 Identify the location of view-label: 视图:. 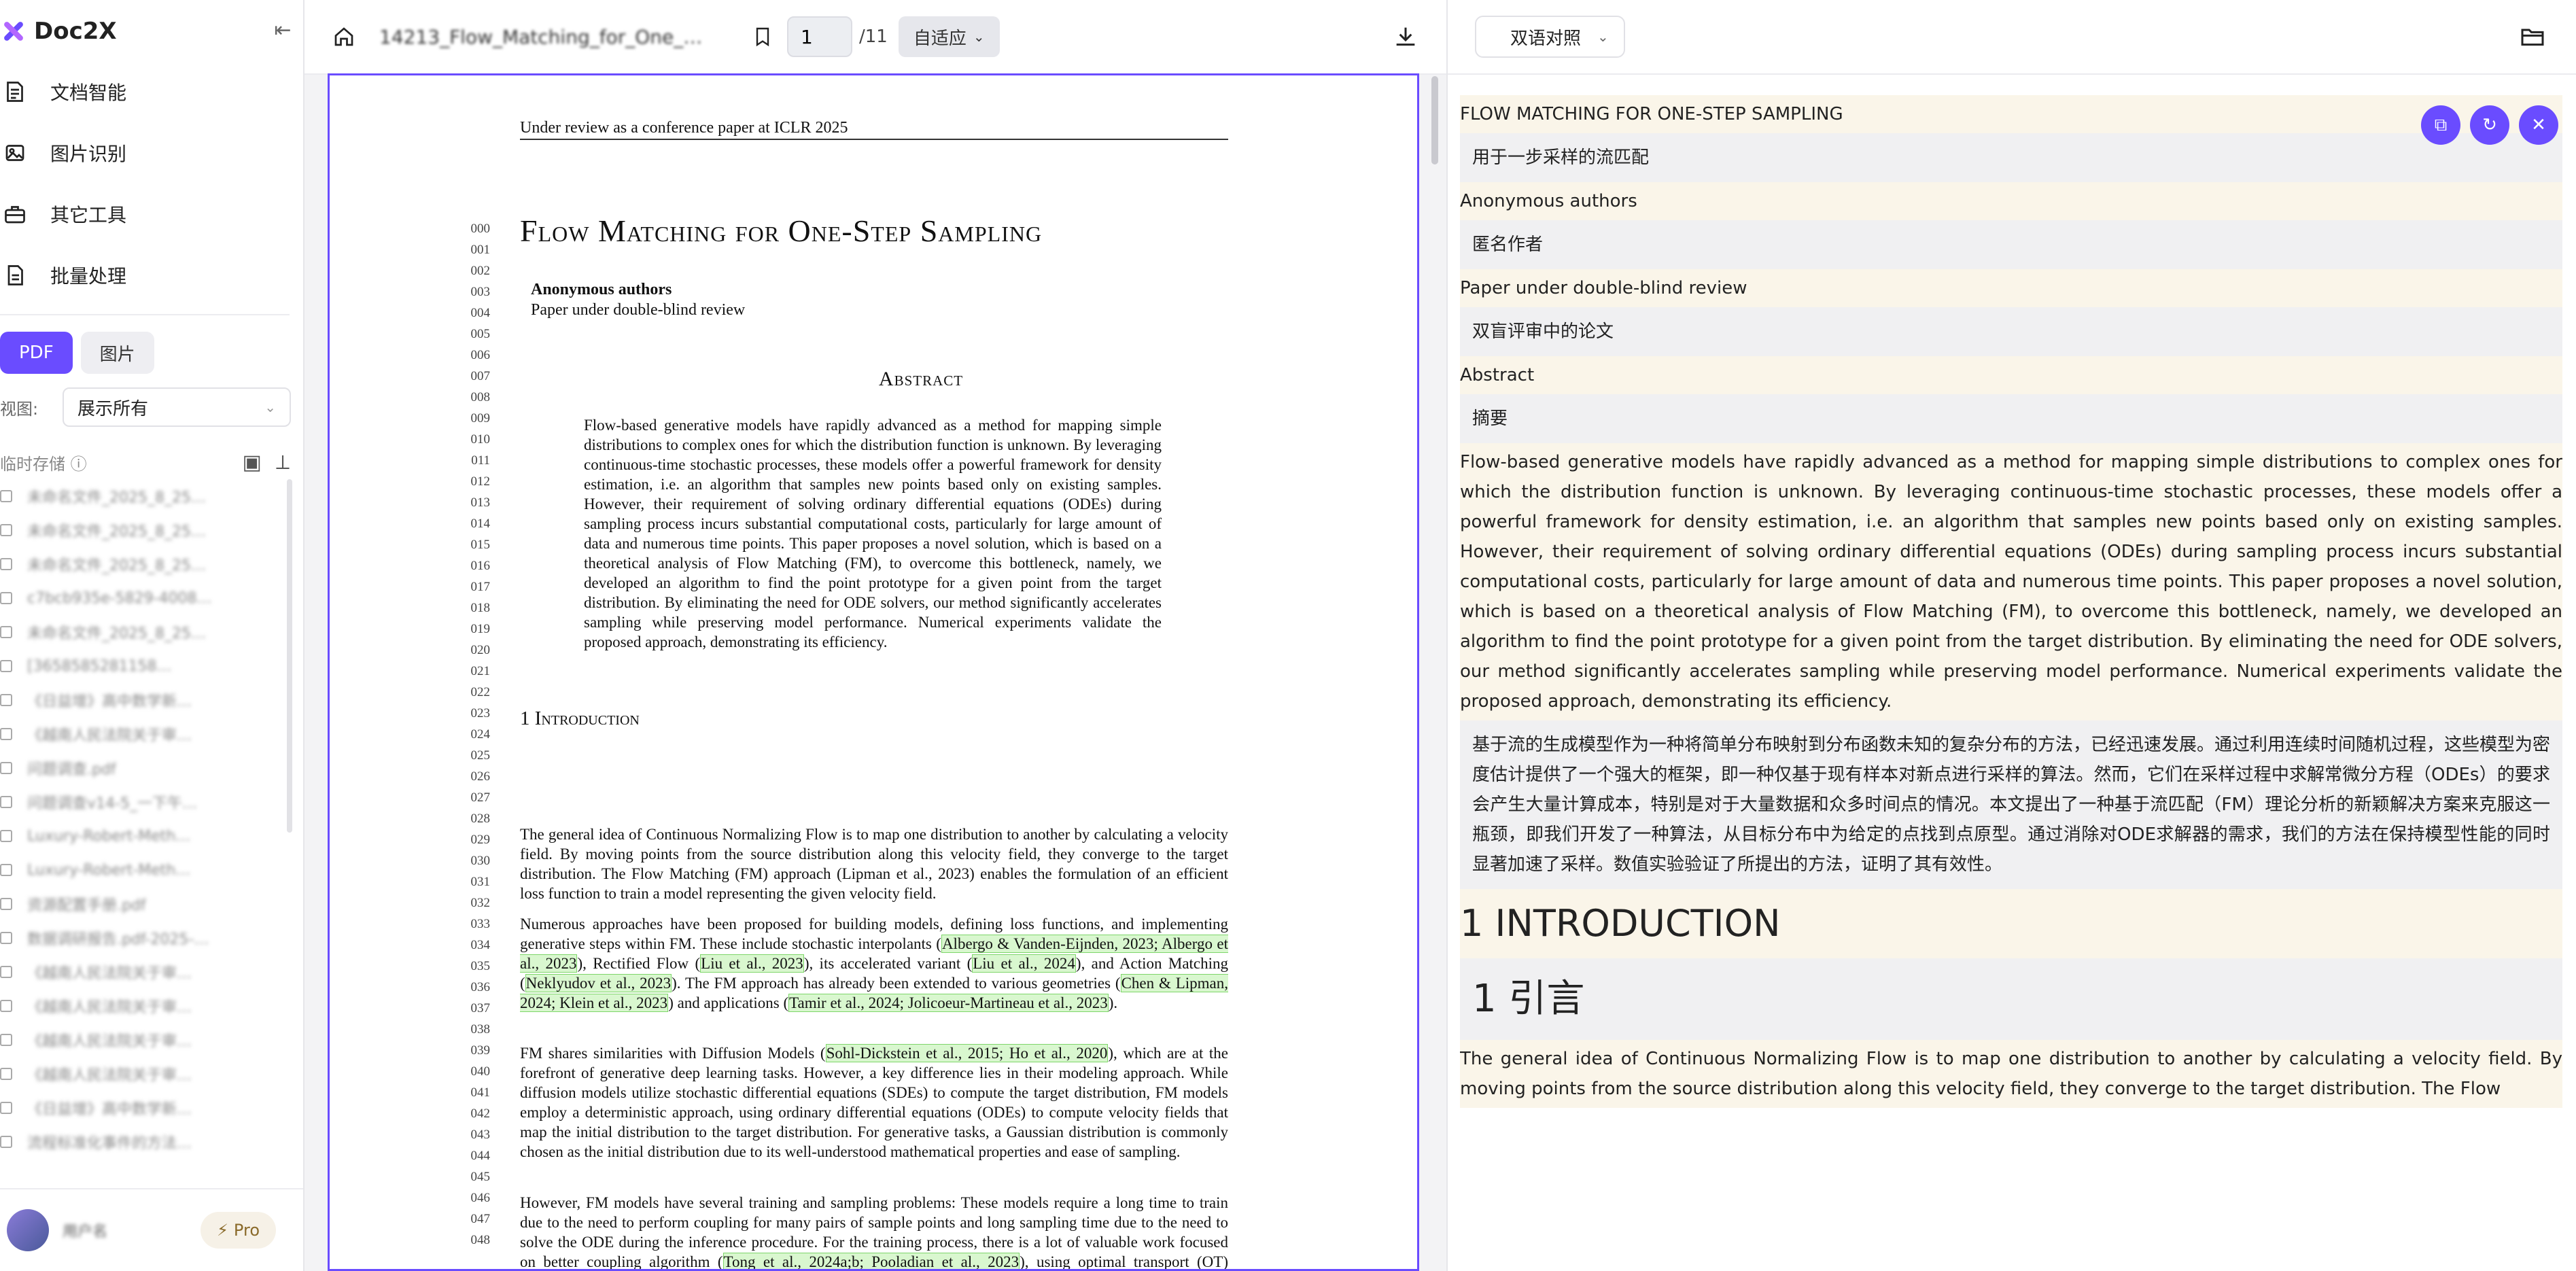
(19, 409).